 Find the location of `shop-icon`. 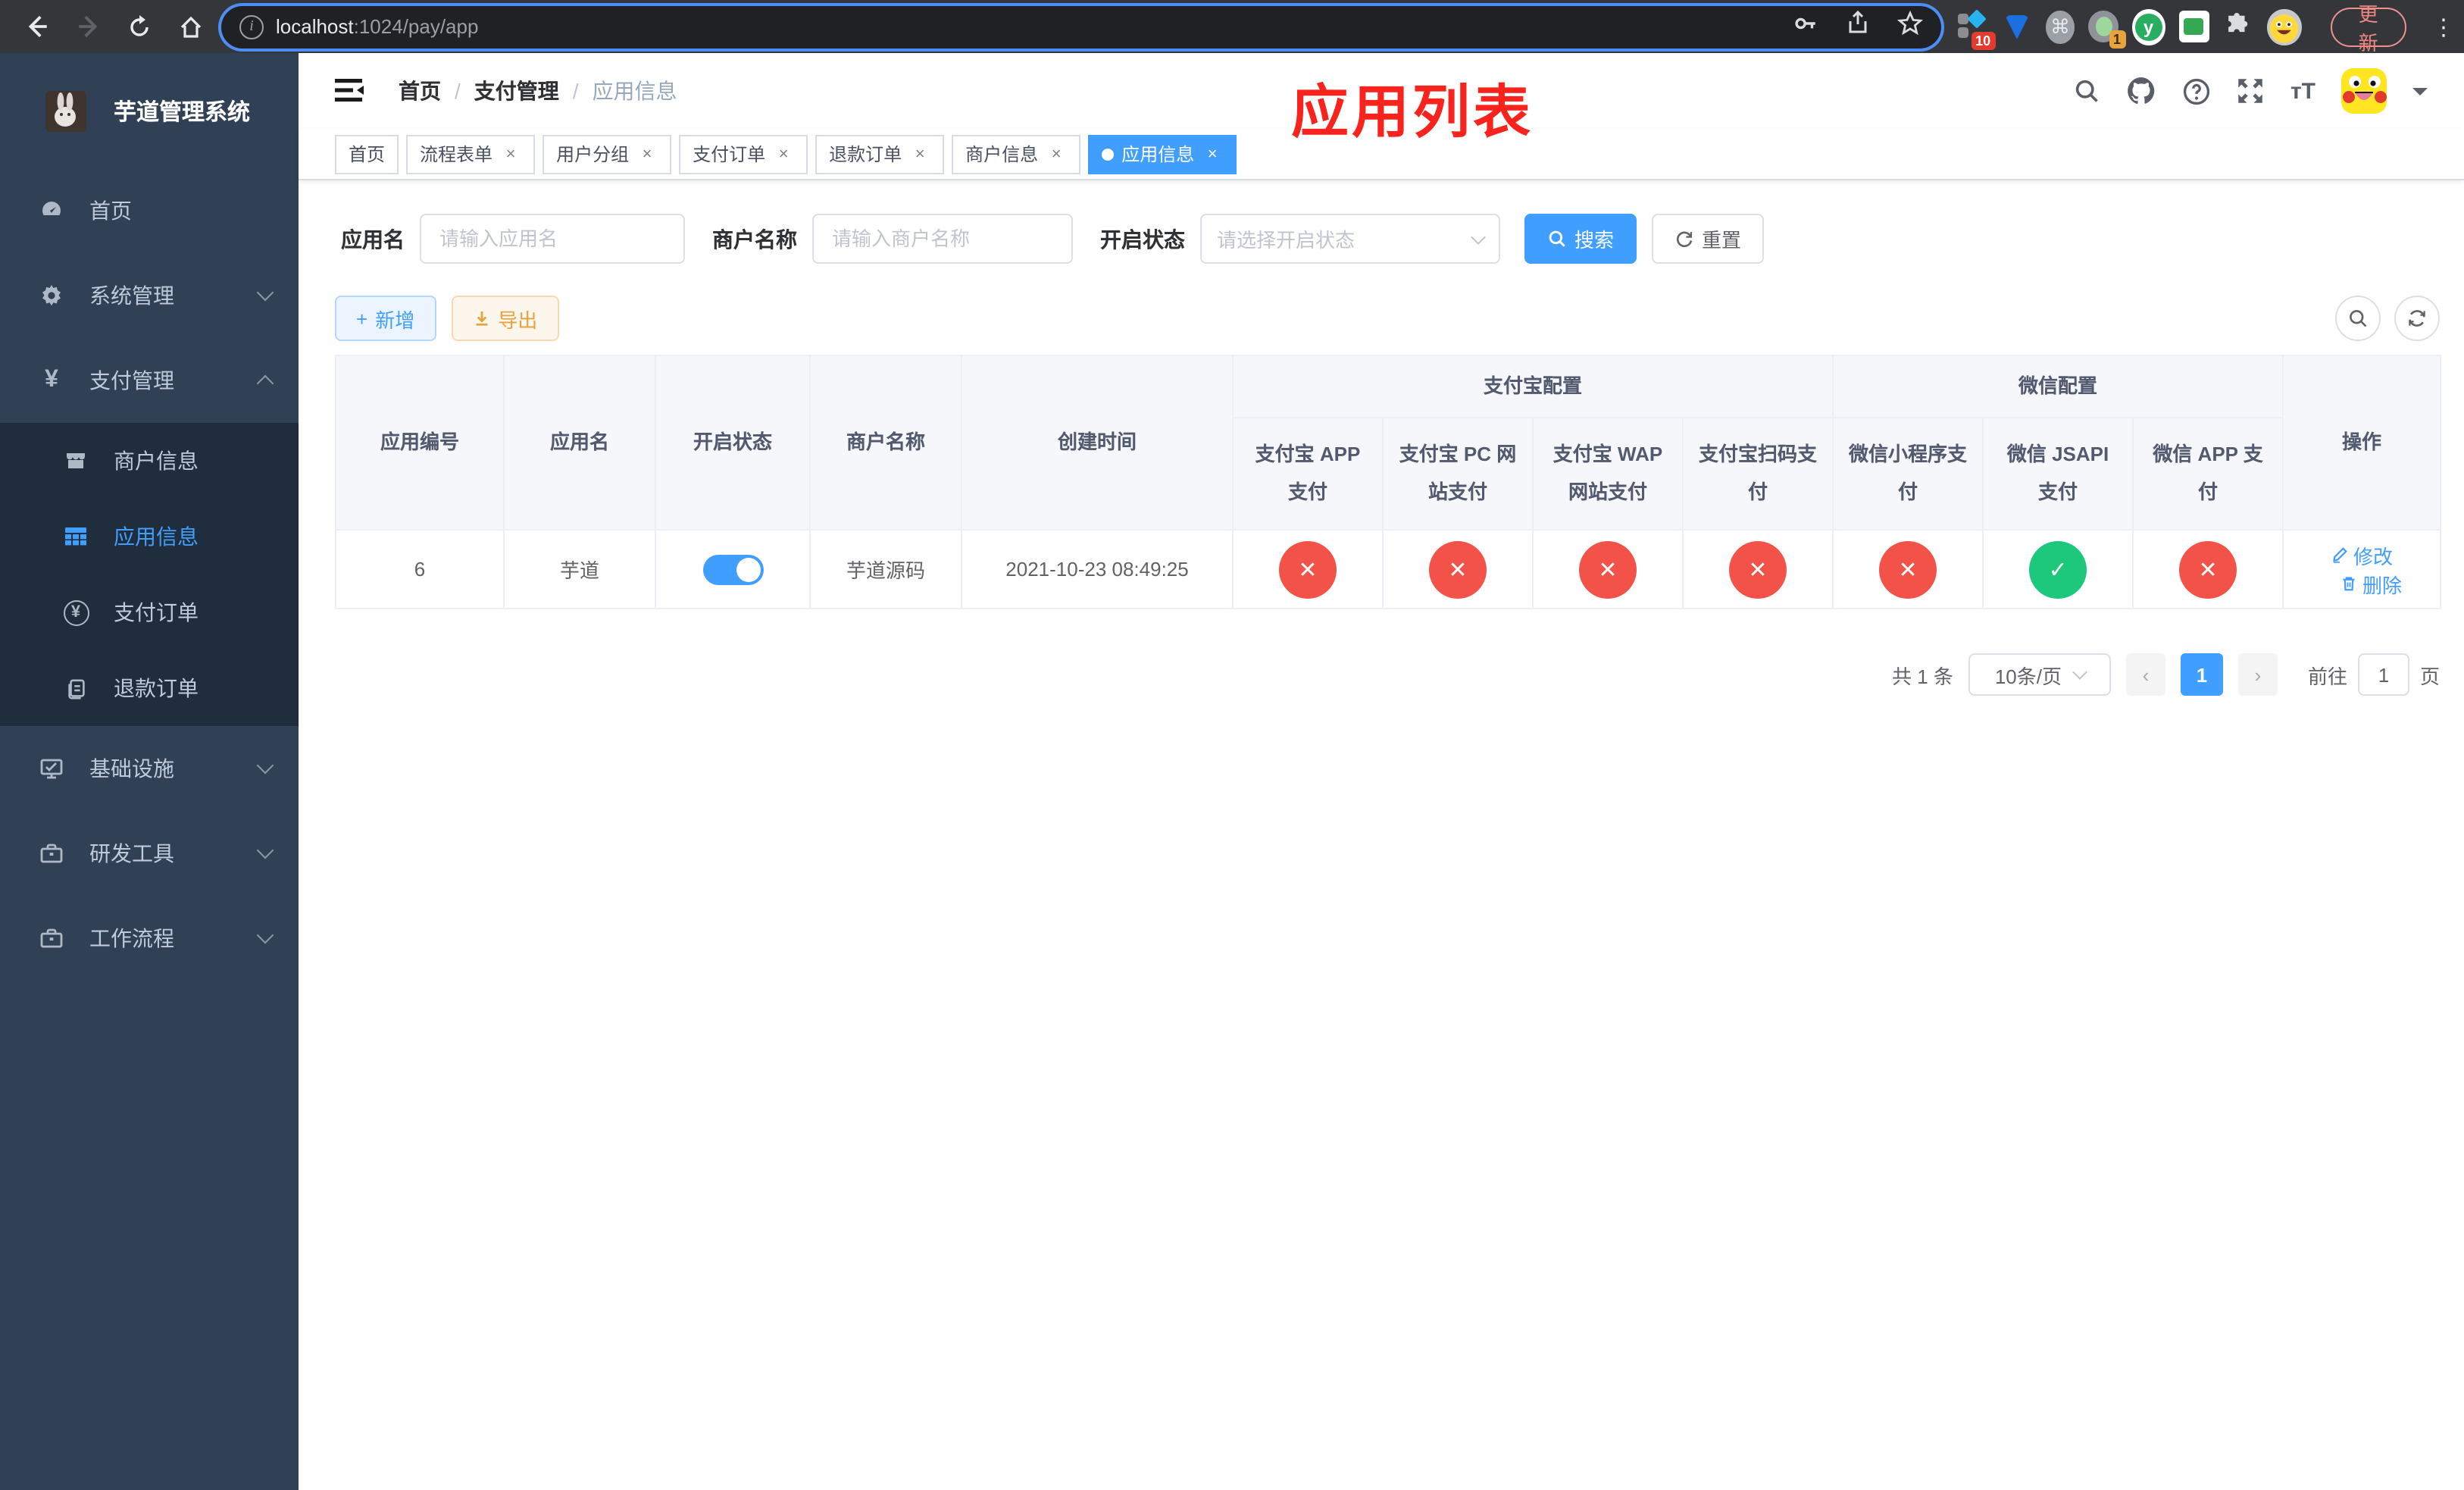

shop-icon is located at coordinates (75, 461).